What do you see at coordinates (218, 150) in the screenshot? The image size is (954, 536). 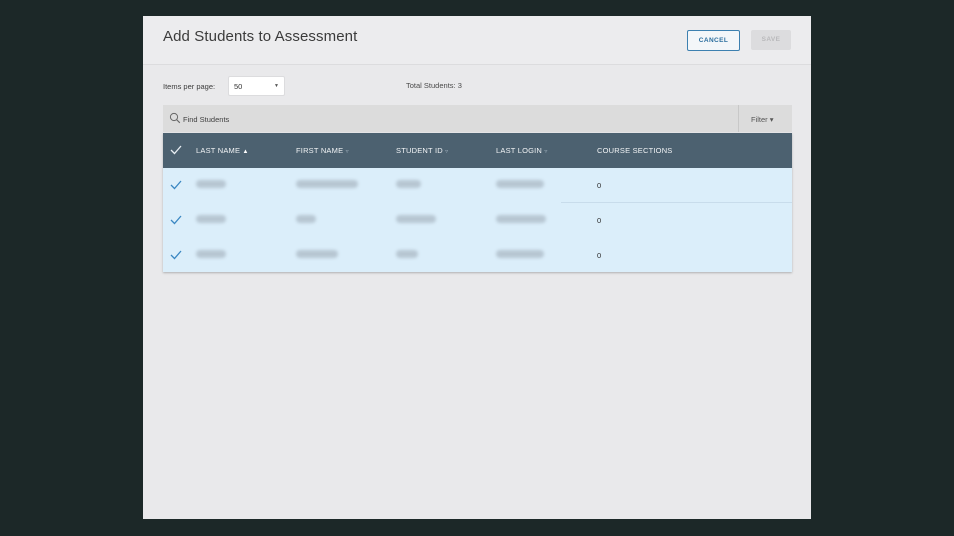 I see `column-label: LAST NAME` at bounding box center [218, 150].